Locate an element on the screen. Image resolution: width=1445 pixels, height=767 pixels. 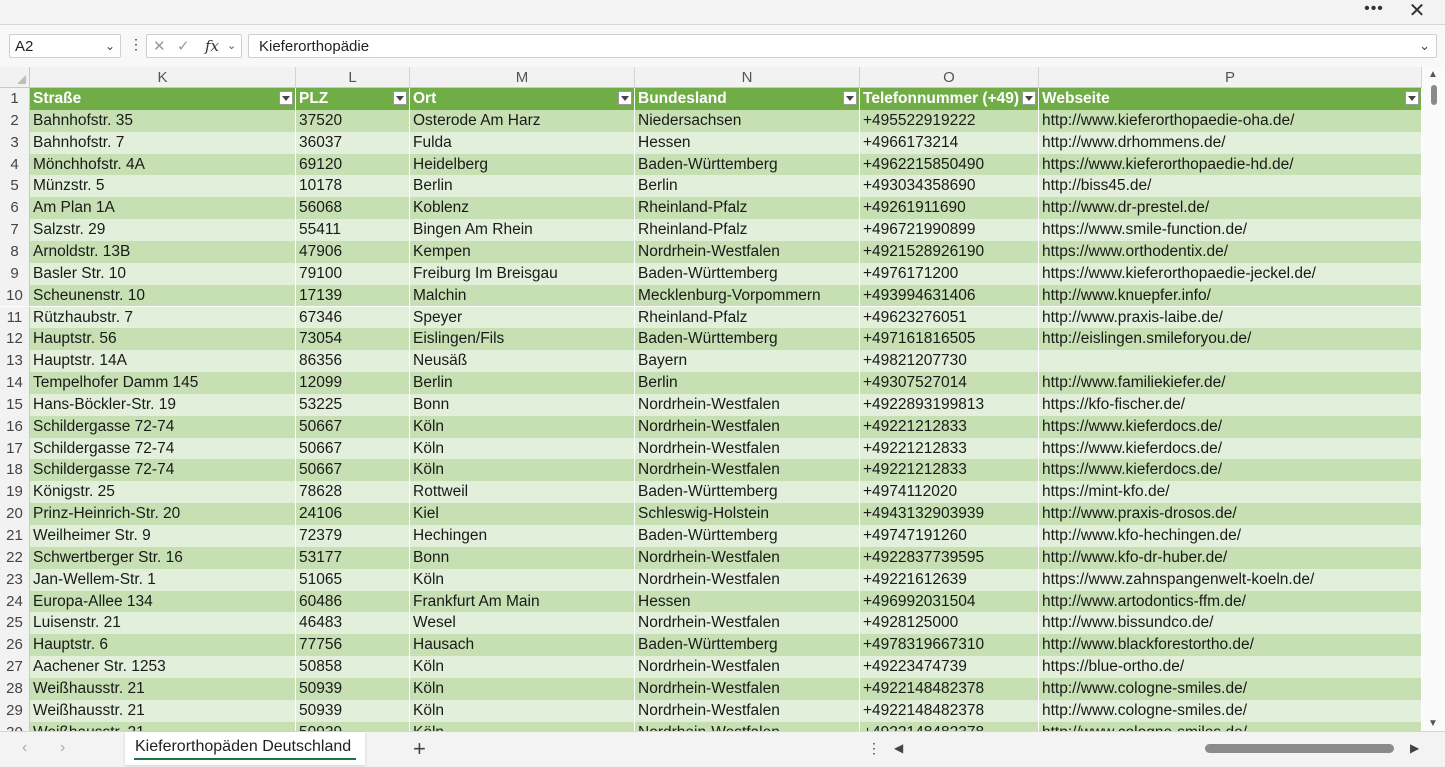
row-number: 24 is located at coordinates (15, 601).